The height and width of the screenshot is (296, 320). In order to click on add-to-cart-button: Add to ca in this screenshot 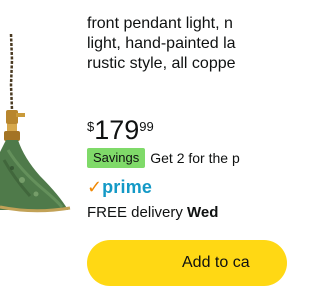, I will do `click(187, 263)`.